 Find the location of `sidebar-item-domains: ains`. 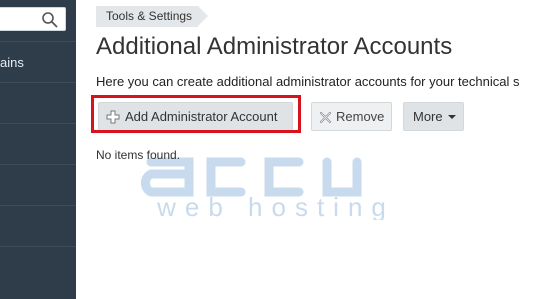

sidebar-item-domains: ains is located at coordinates (38, 61).